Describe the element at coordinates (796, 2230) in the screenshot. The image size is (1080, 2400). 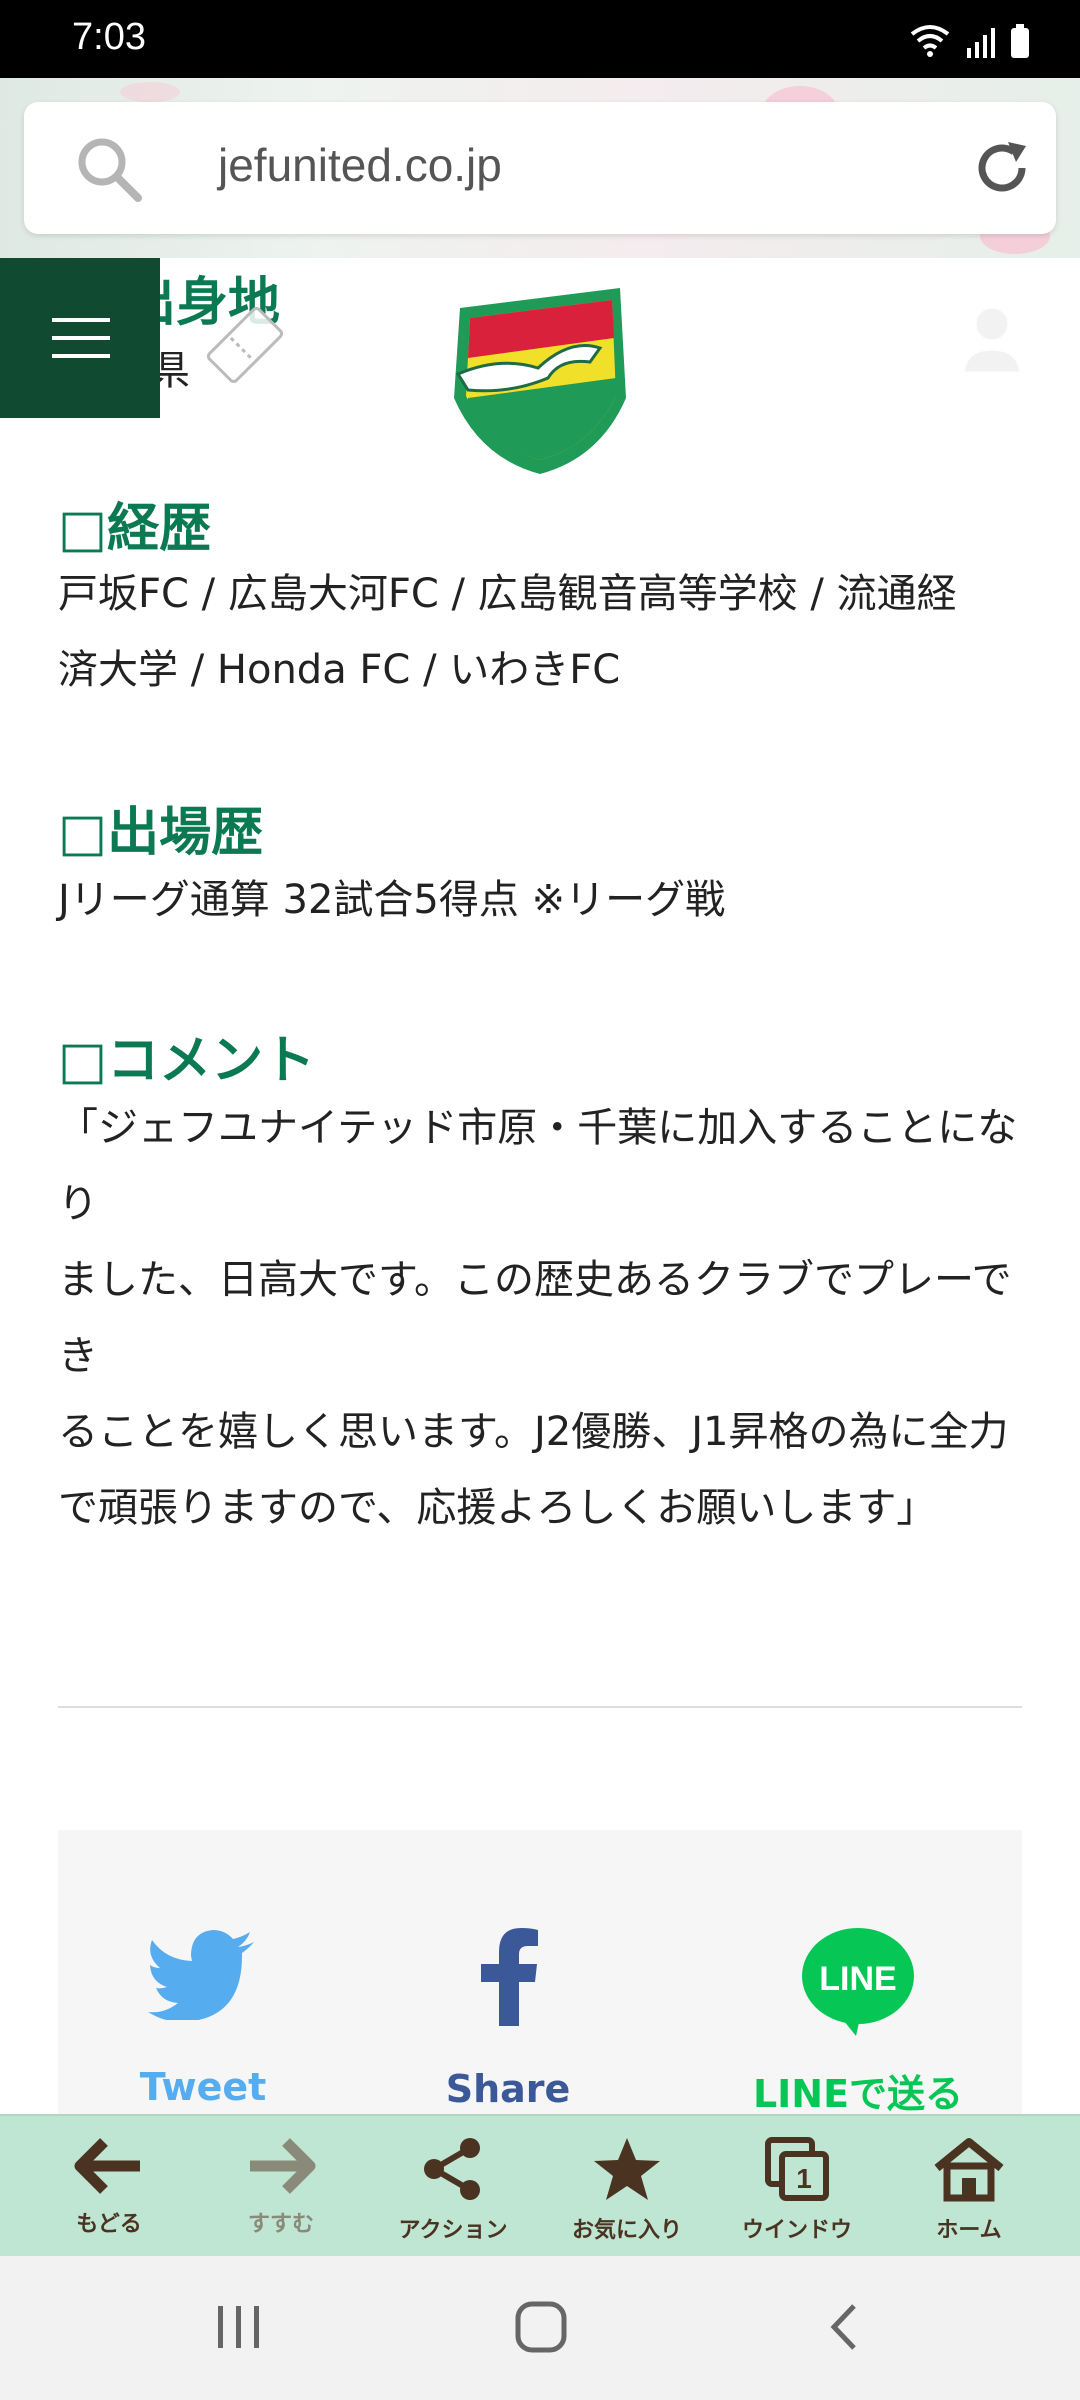
I see `window-label: ウインドウ` at that location.